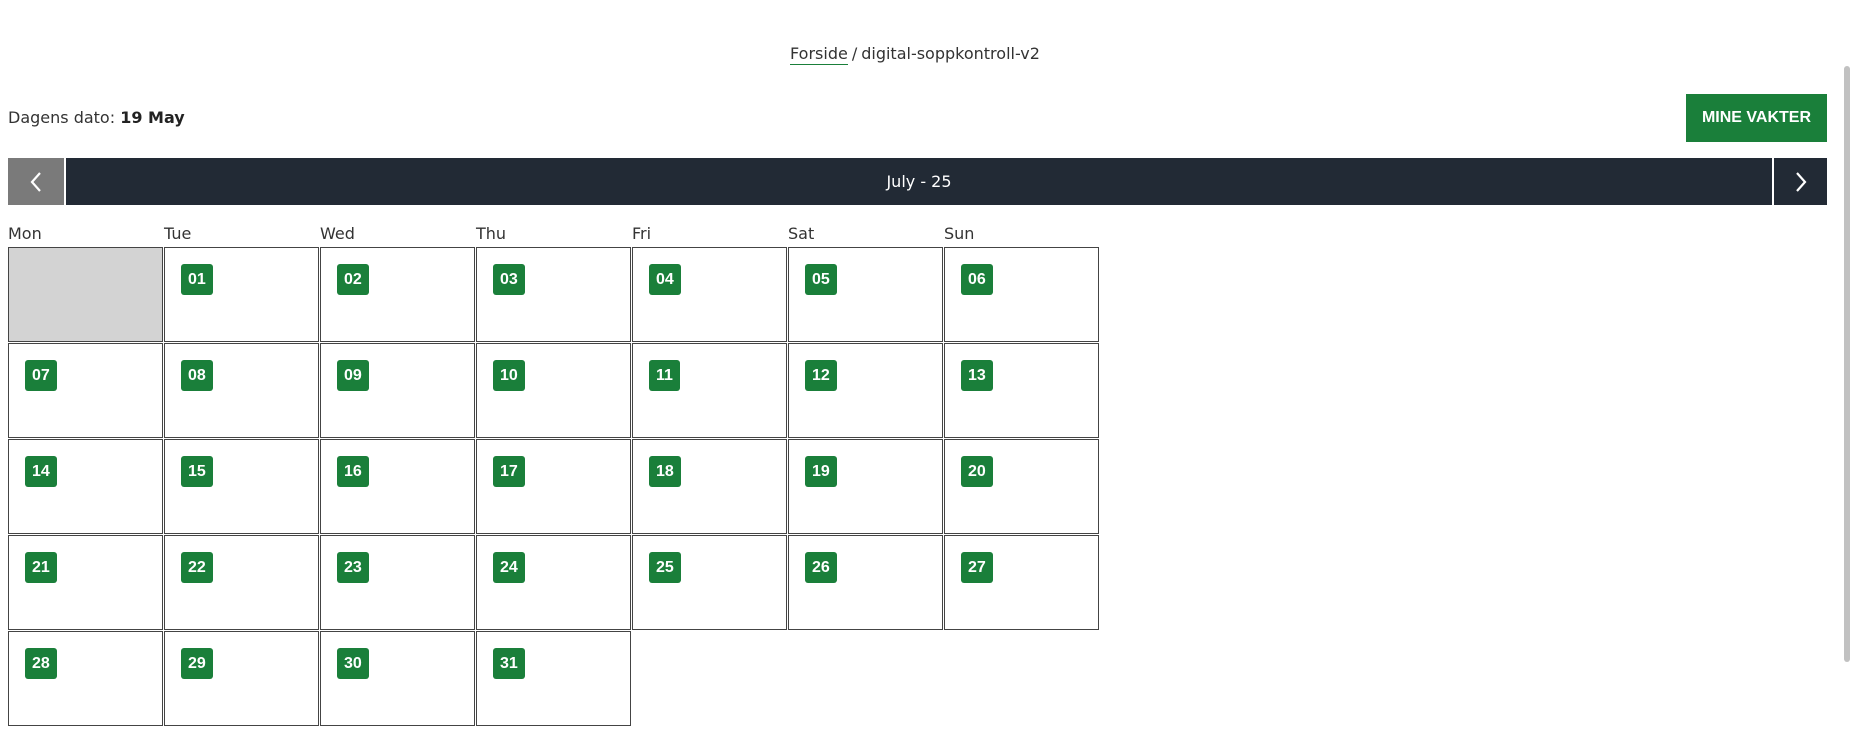 This screenshot has width=1850, height=739. I want to click on day-number-badge: 20, so click(977, 471).